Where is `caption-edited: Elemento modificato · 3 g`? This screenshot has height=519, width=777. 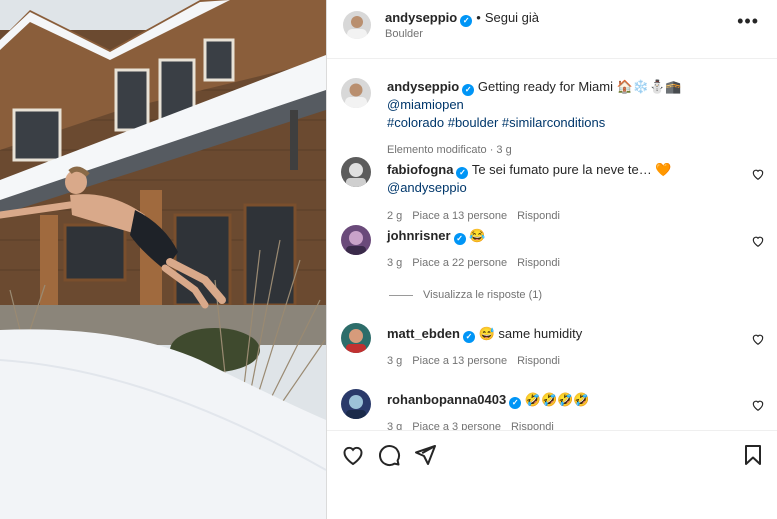
caption-edited: Elemento modificato · 3 g is located at coordinates (449, 150).